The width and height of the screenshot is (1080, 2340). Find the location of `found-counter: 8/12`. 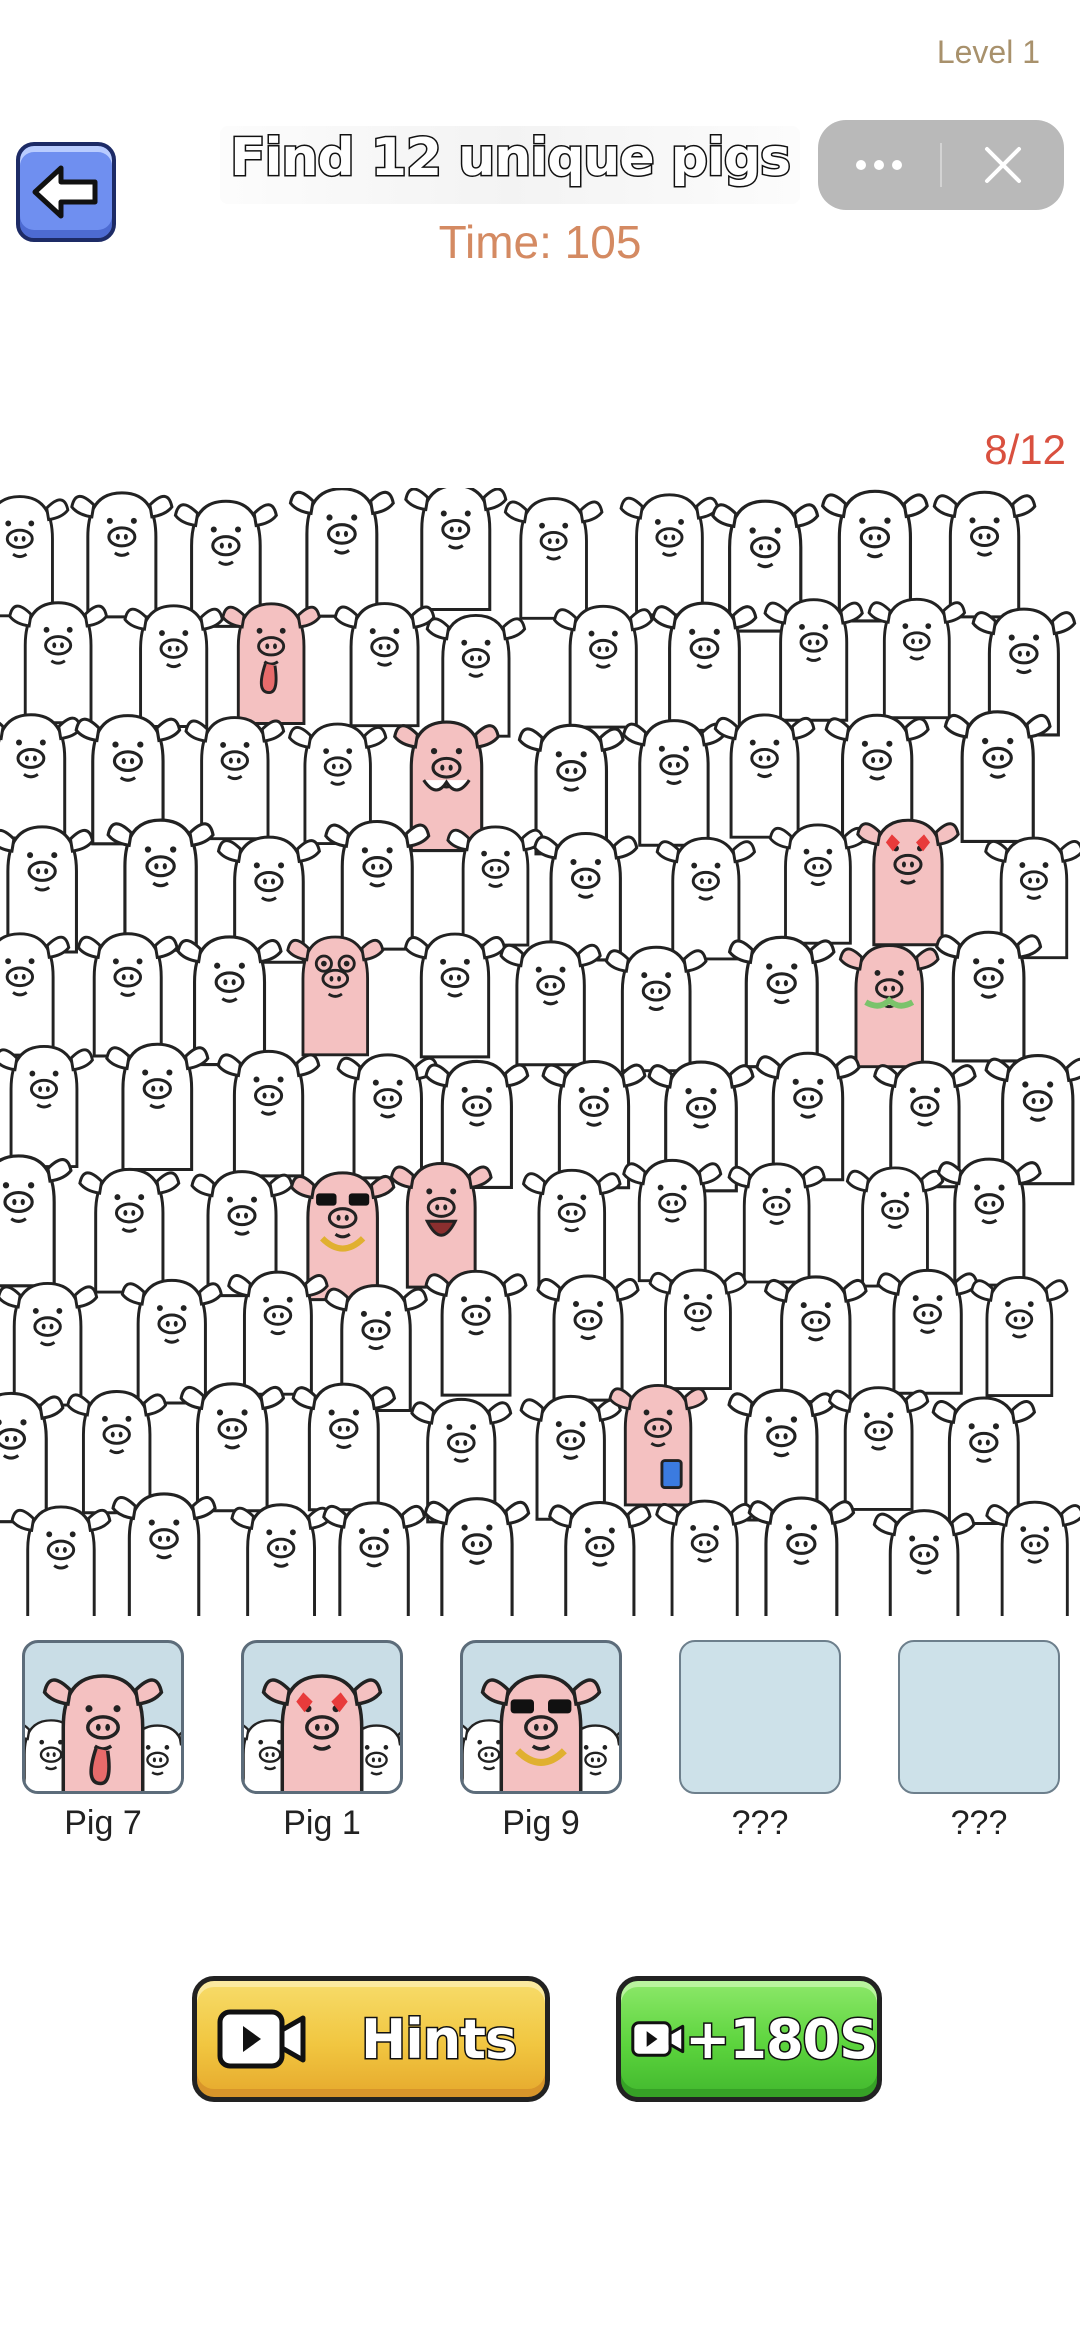

found-counter: 8/12 is located at coordinates (1025, 449).